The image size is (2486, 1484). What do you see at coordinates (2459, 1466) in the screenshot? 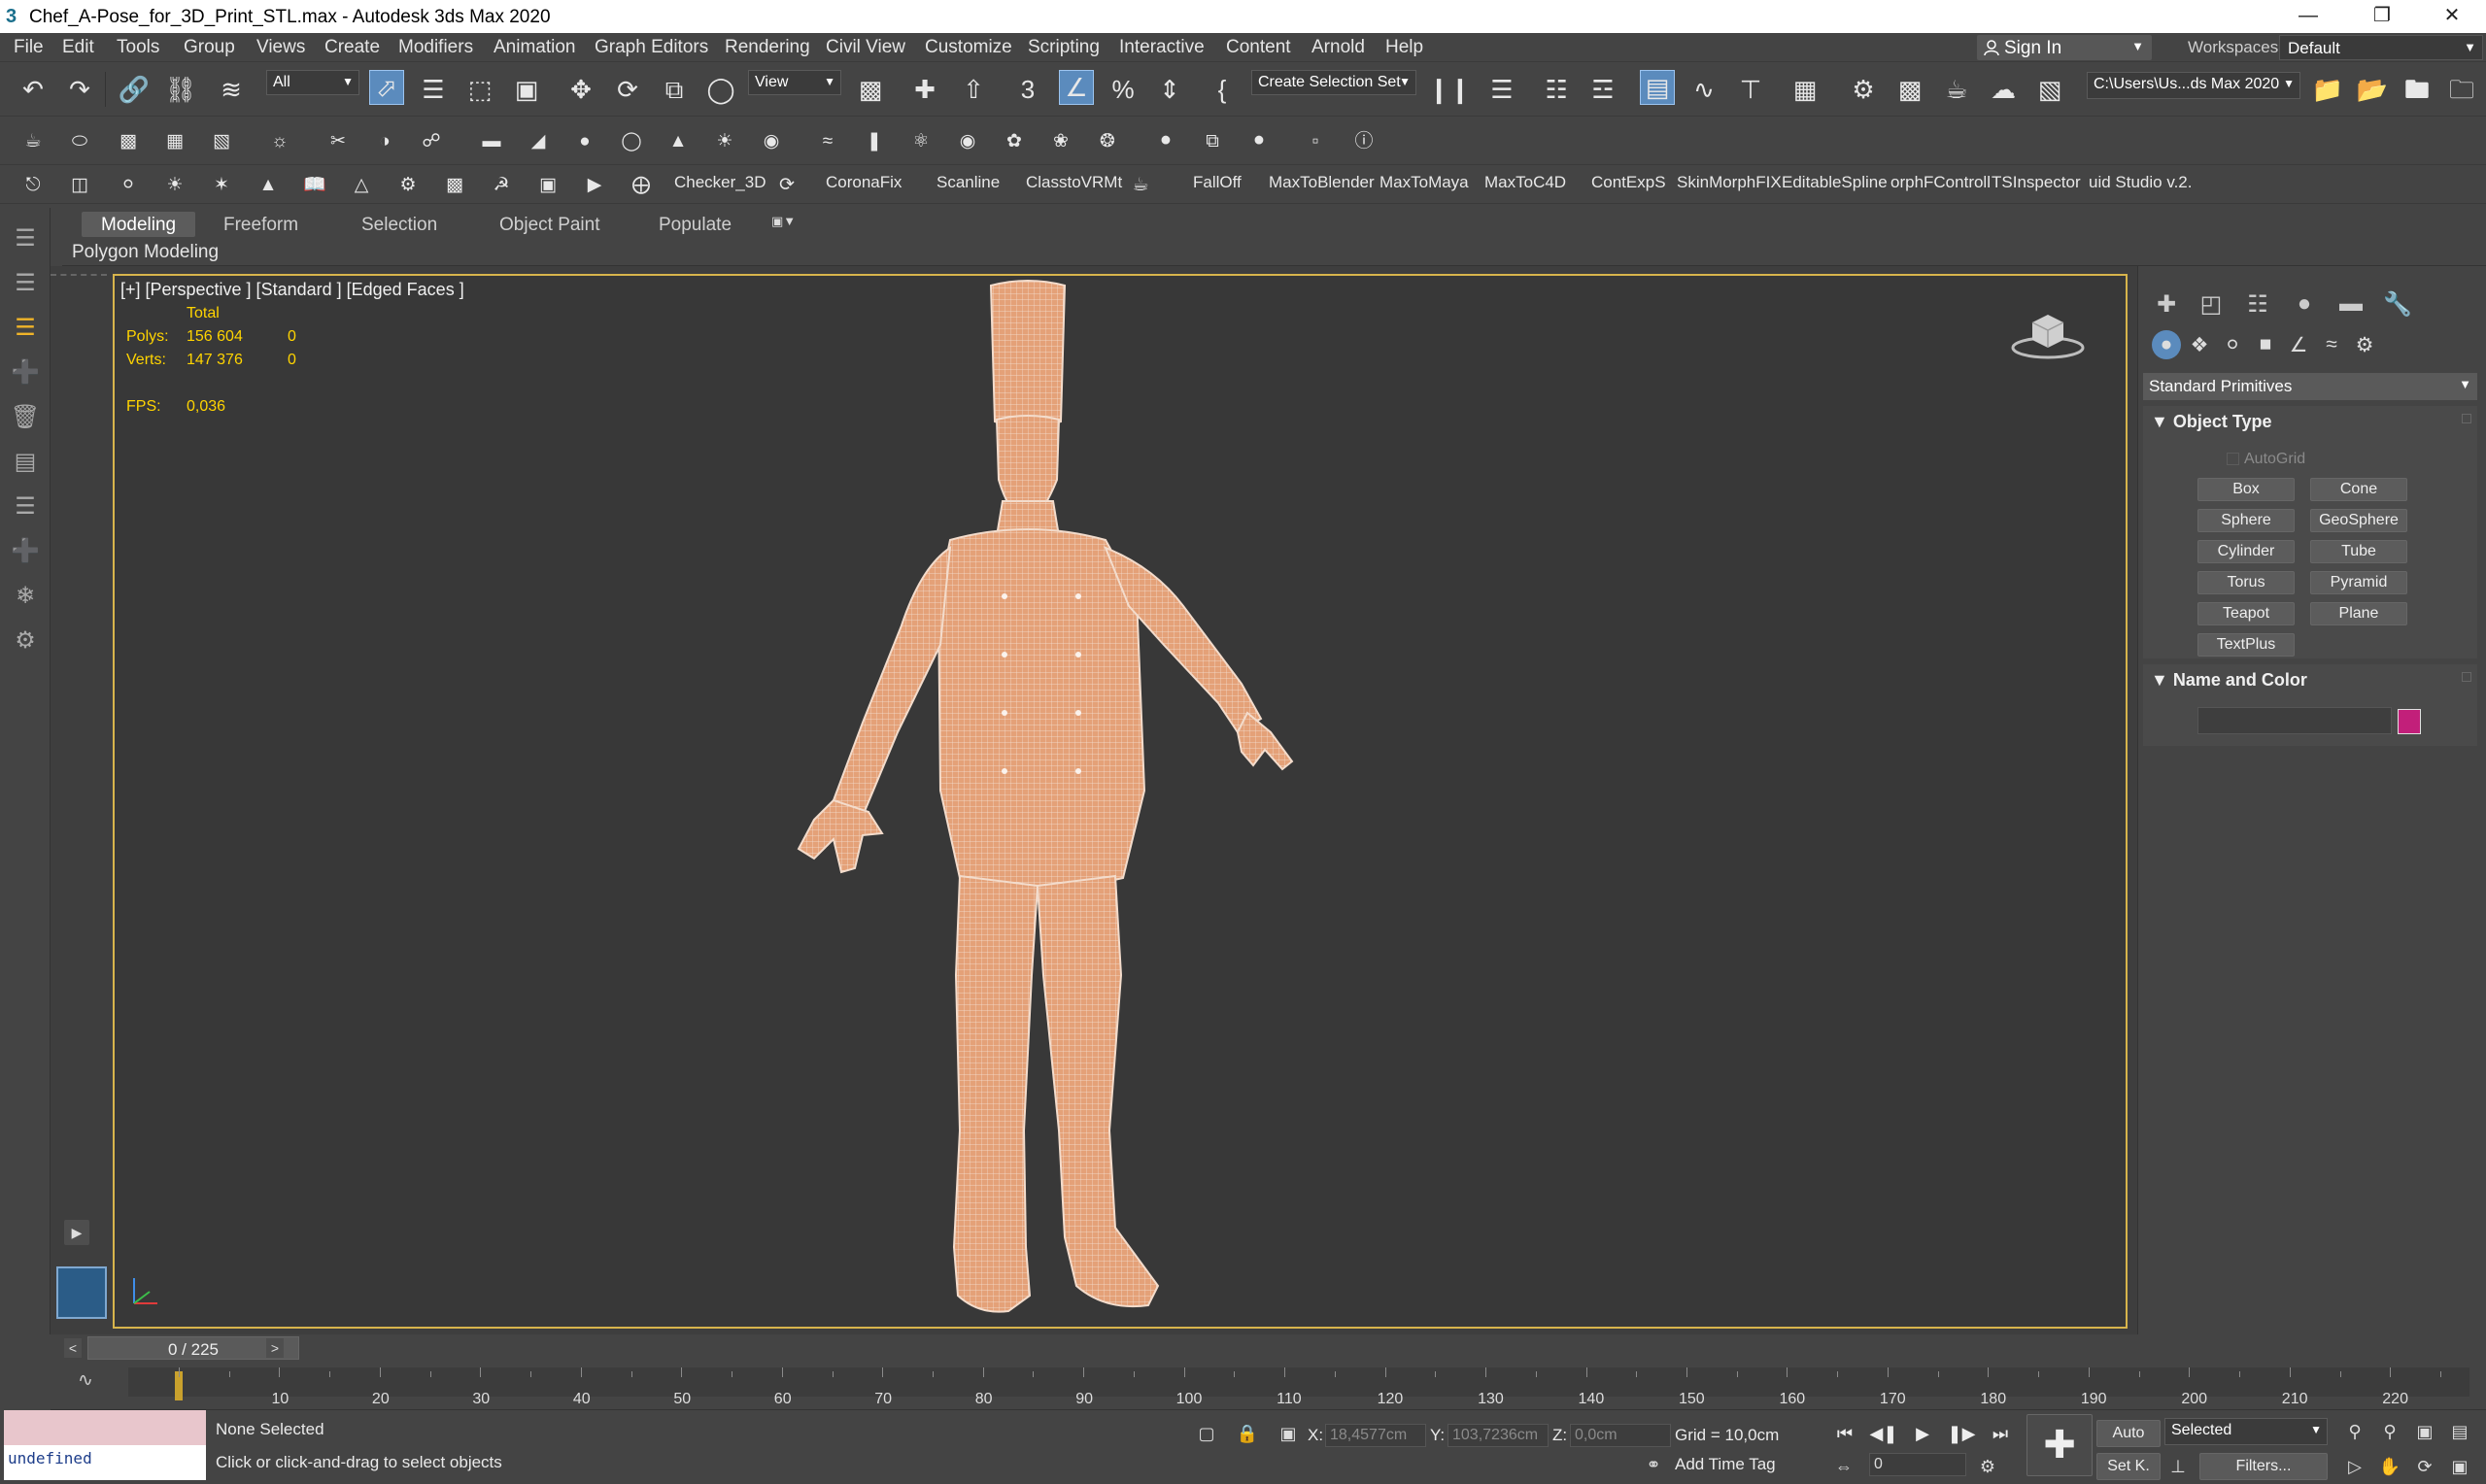
I see `maximize-viewport-icon: ▣` at bounding box center [2459, 1466].